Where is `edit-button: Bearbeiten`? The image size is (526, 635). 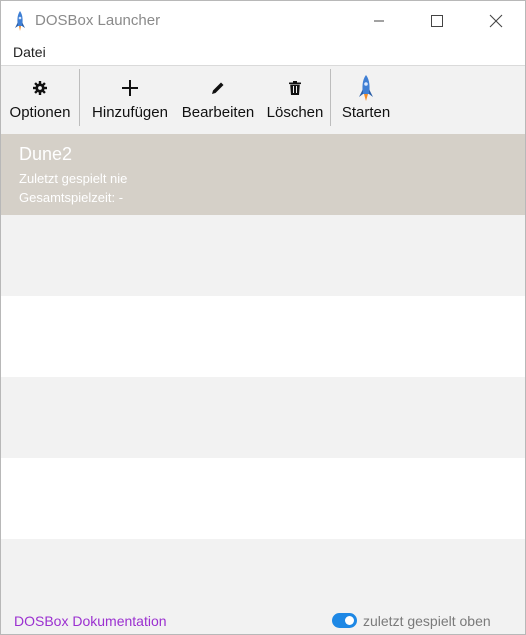 edit-button: Bearbeiten is located at coordinates (218, 99).